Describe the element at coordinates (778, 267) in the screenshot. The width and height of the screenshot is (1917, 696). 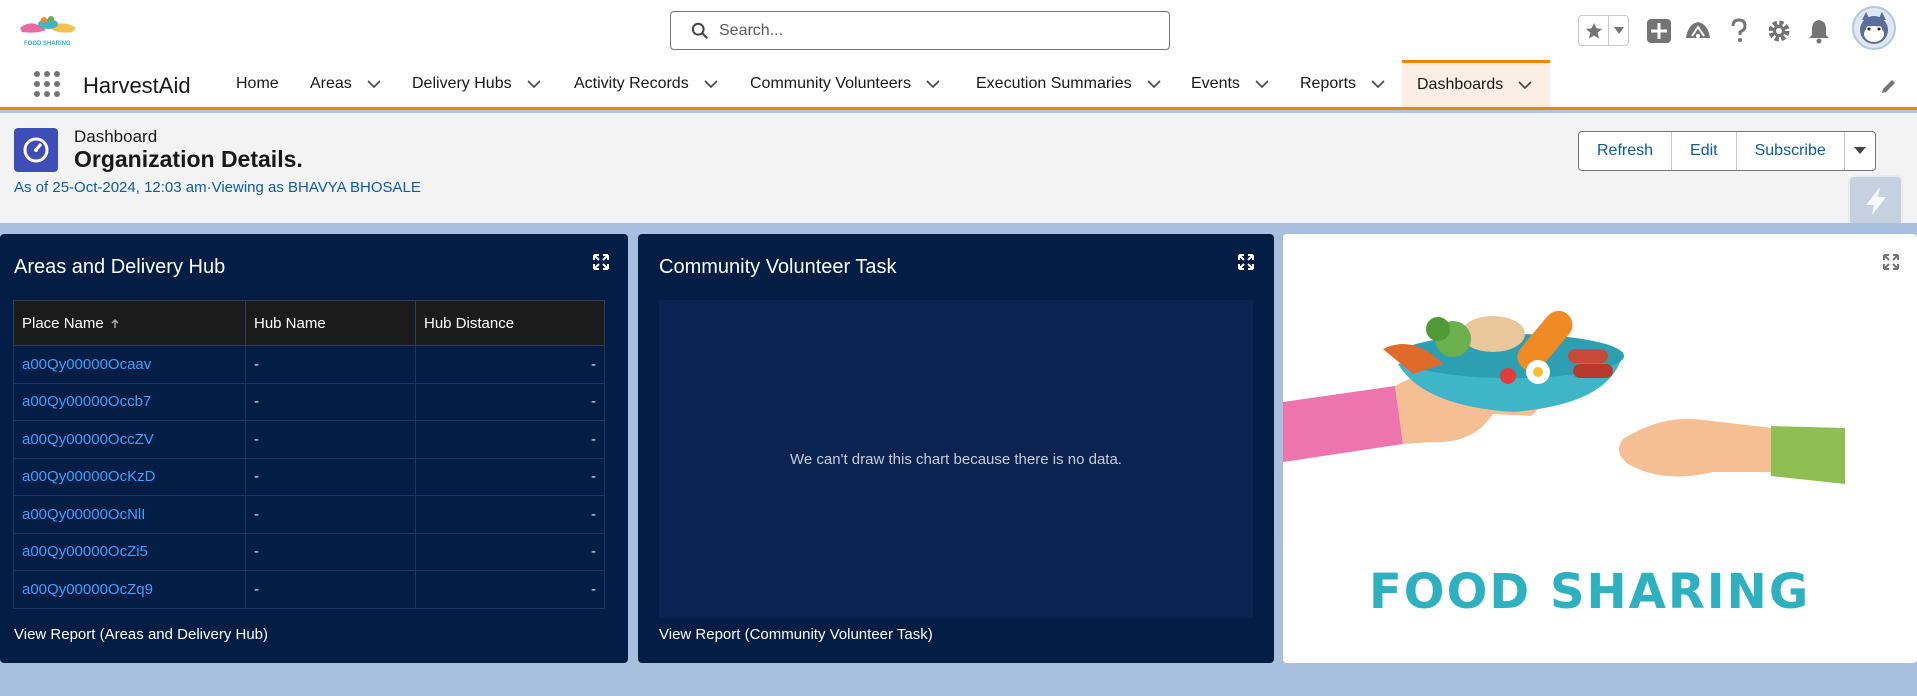
I see `panel-title: Community Volunteer Task` at that location.